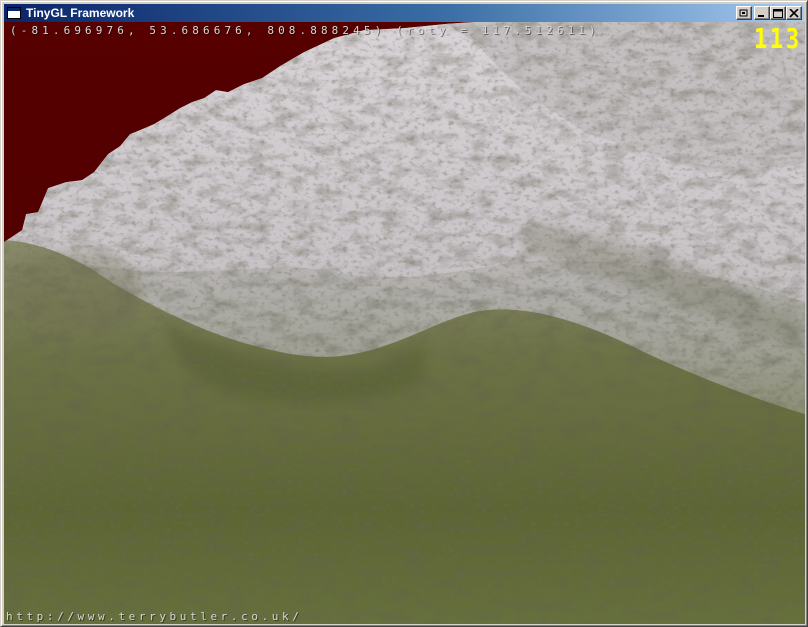 The width and height of the screenshot is (808, 627). What do you see at coordinates (14, 13) in the screenshot?
I see `window-icon` at bounding box center [14, 13].